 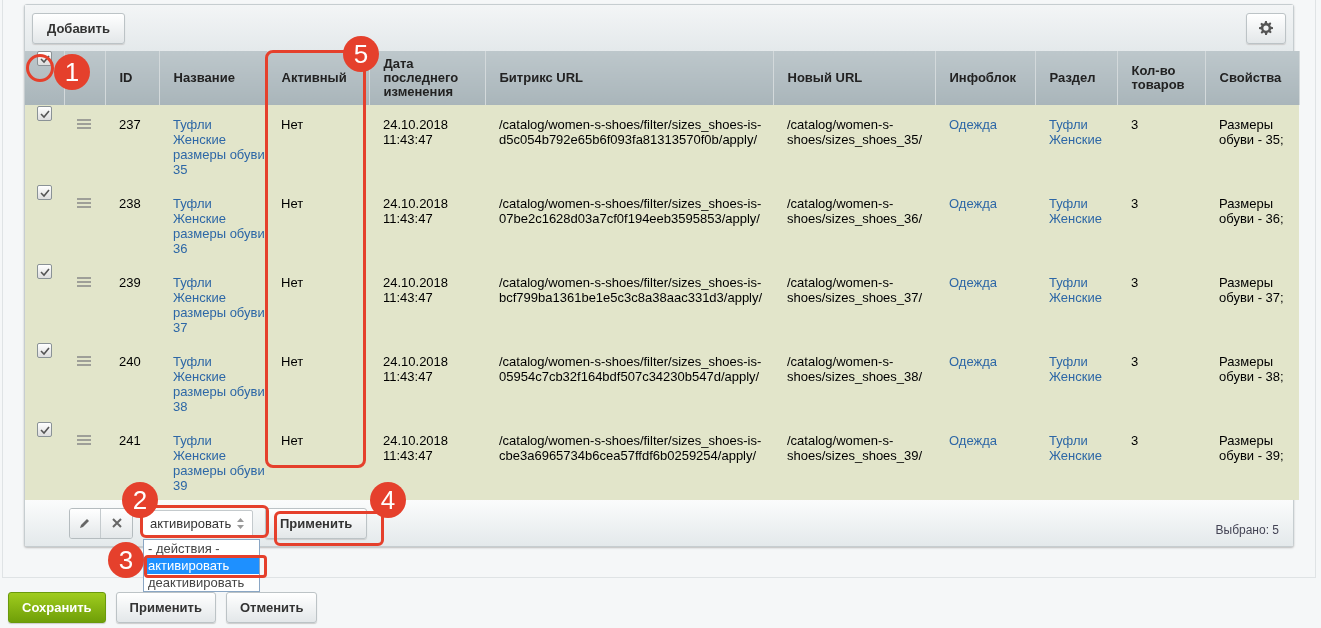 I want to click on delete-button, so click(x=116, y=523).